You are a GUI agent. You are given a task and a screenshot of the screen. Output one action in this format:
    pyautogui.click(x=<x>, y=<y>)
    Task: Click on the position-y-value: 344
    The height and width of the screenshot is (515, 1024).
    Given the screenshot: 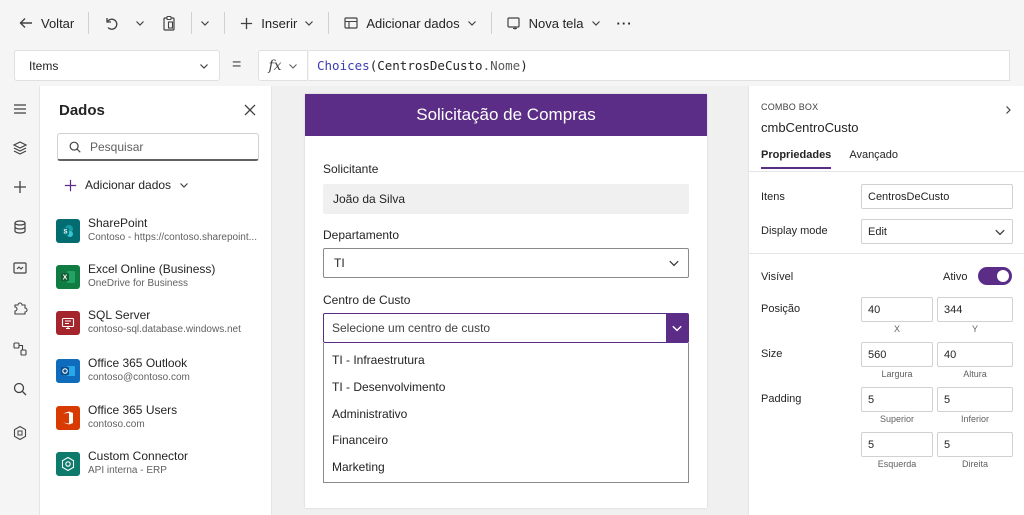 What is the action you would take?
    pyautogui.click(x=953, y=309)
    